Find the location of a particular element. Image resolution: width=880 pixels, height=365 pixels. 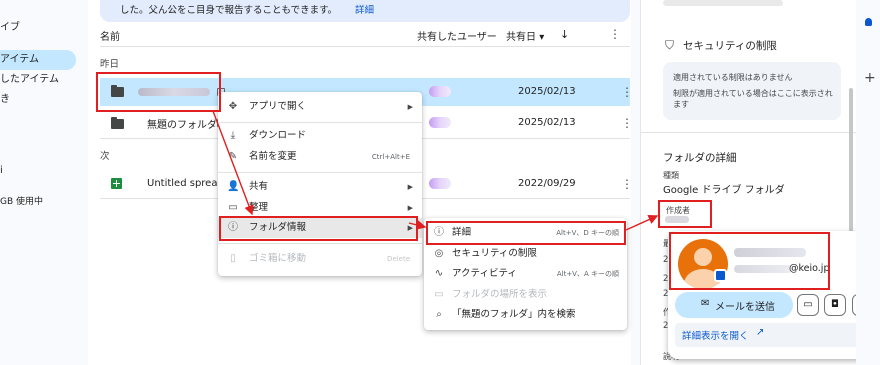

side-addon-strip: + is located at coordinates (868, 182).